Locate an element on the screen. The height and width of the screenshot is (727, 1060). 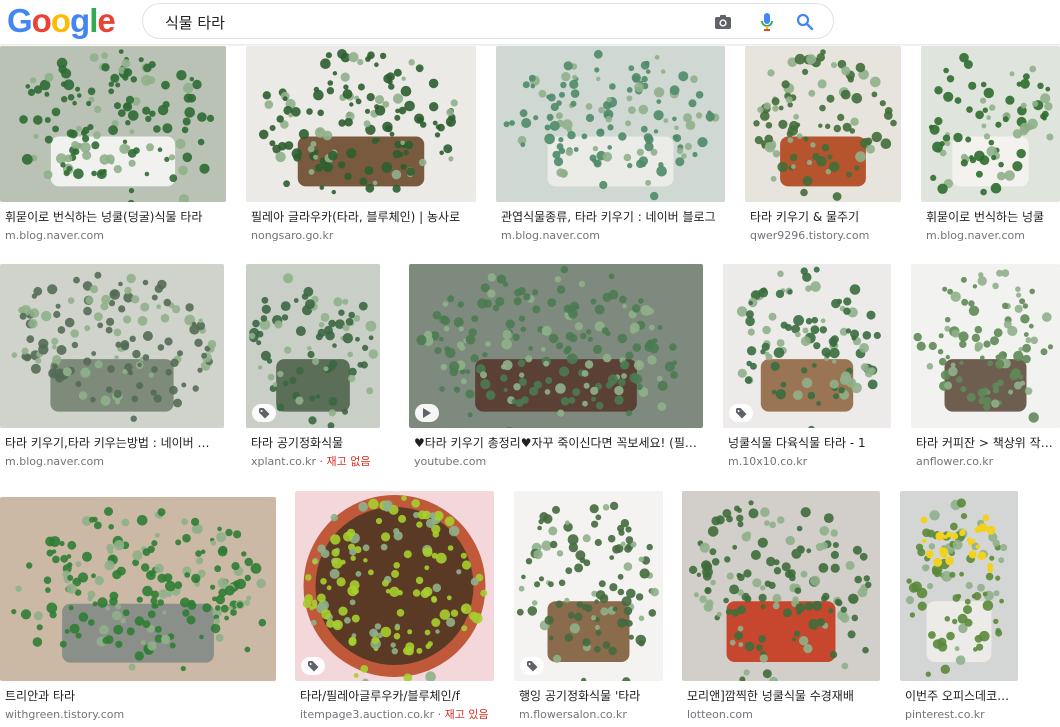
result-title: 이번주 오피스데코는 식물 is located at coordinates (959, 696).